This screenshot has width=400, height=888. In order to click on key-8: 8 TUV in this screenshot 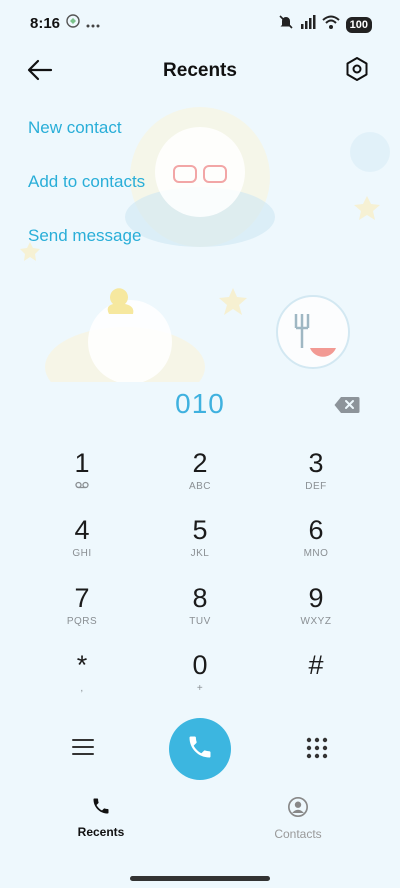, I will do `click(200, 613)`.